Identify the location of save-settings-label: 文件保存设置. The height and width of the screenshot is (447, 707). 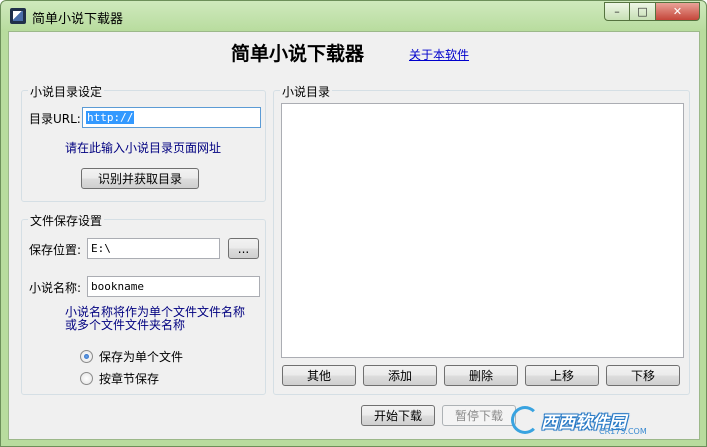
(66, 220).